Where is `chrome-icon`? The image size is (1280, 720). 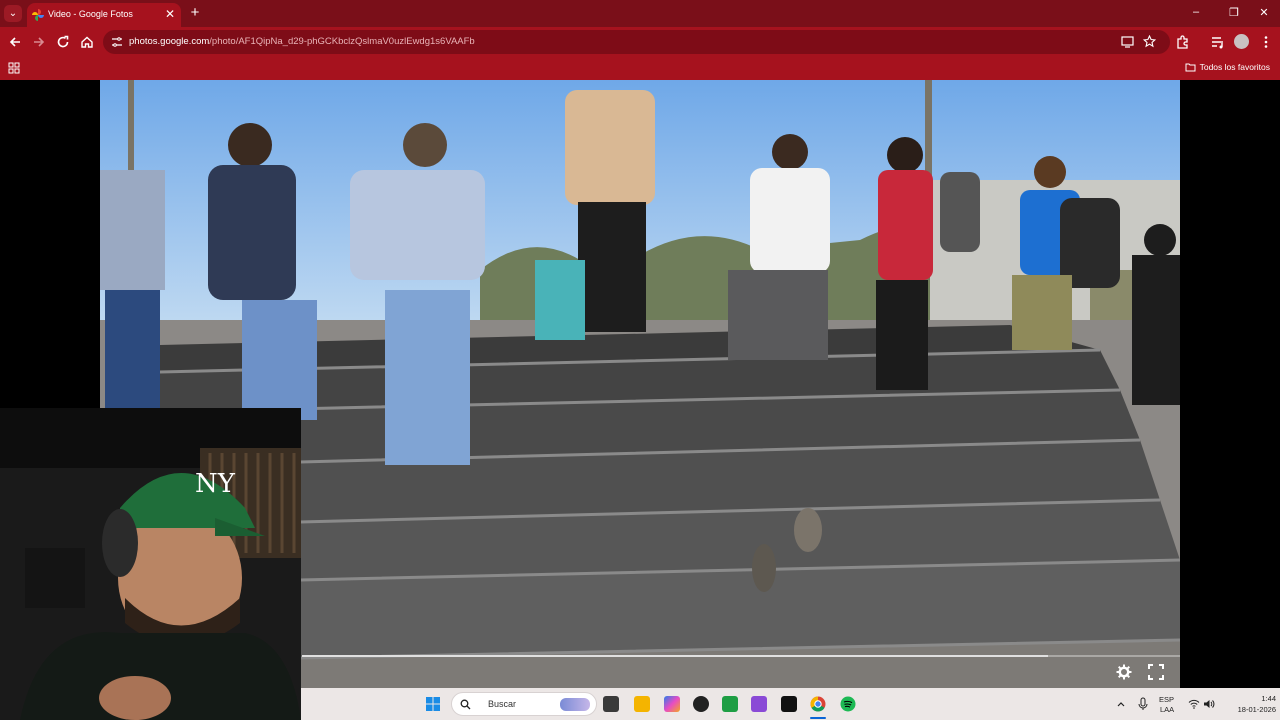
chrome-icon is located at coordinates (818, 704).